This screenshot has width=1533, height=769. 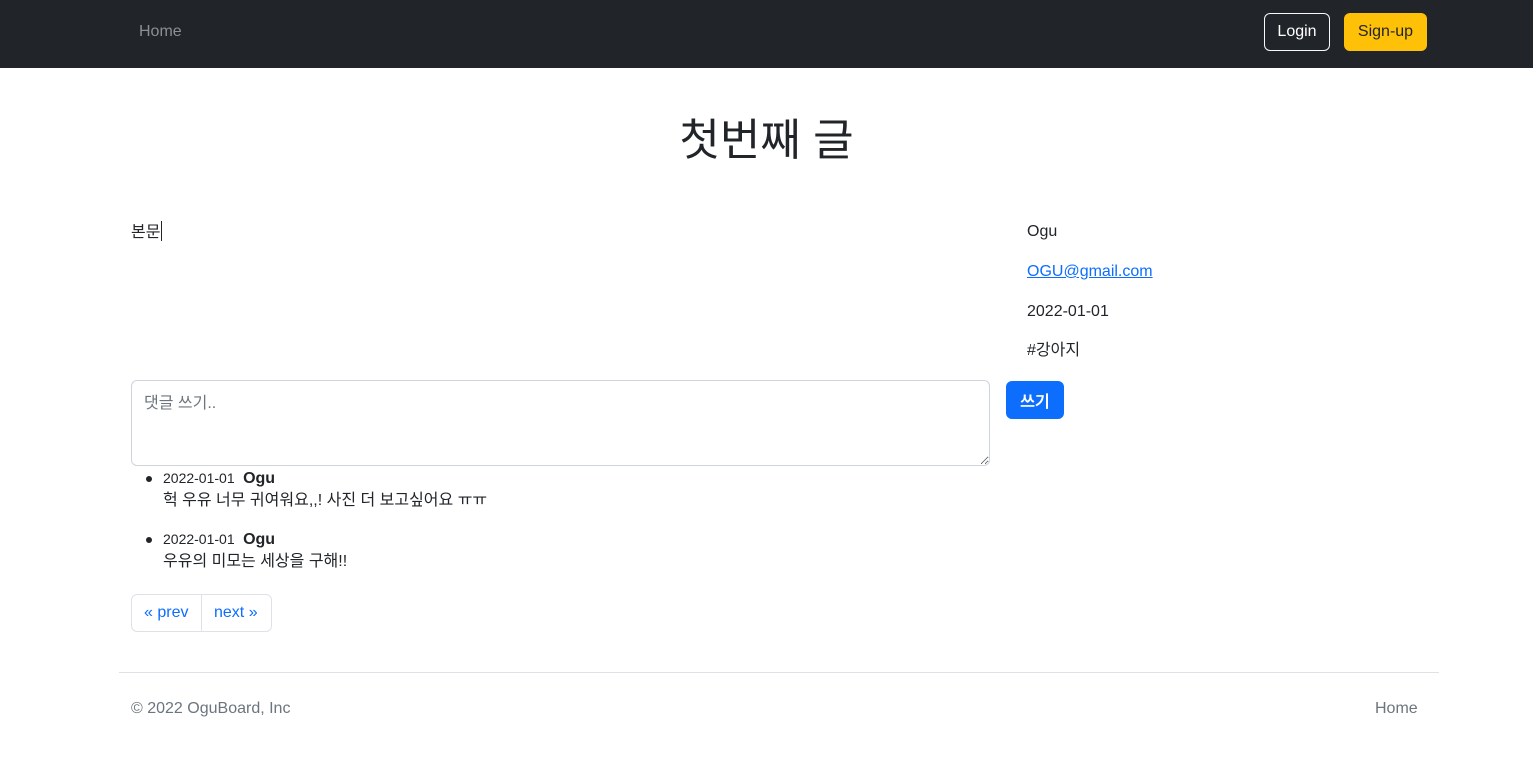 What do you see at coordinates (1396, 709) in the screenshot?
I see `footer-home-link: Home` at bounding box center [1396, 709].